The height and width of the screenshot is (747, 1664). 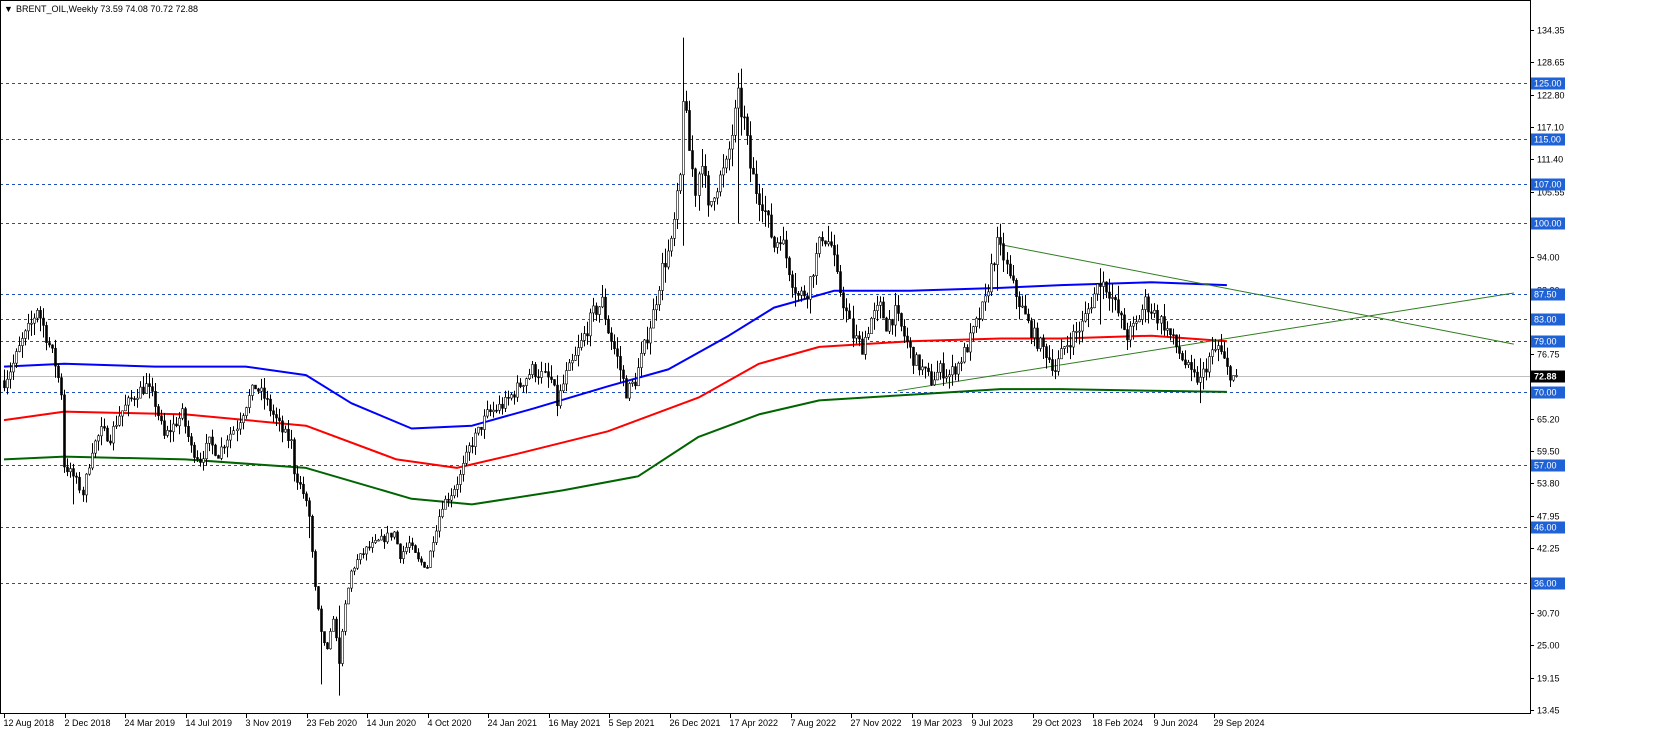 What do you see at coordinates (1548, 355) in the screenshot?
I see `y-tick-label: 76.75` at bounding box center [1548, 355].